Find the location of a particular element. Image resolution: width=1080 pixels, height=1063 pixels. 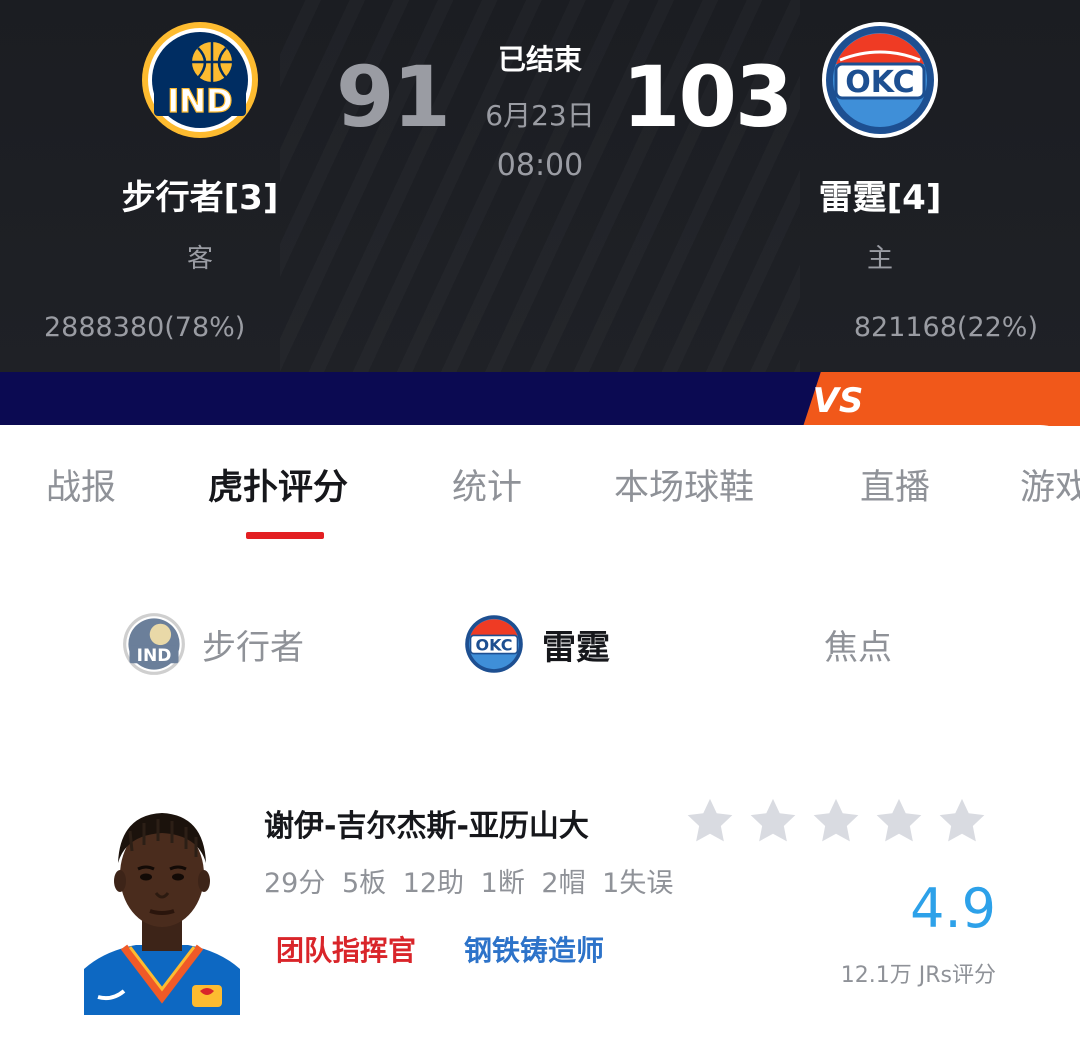

away-support-count: 2888380(78%) is located at coordinates (145, 327).